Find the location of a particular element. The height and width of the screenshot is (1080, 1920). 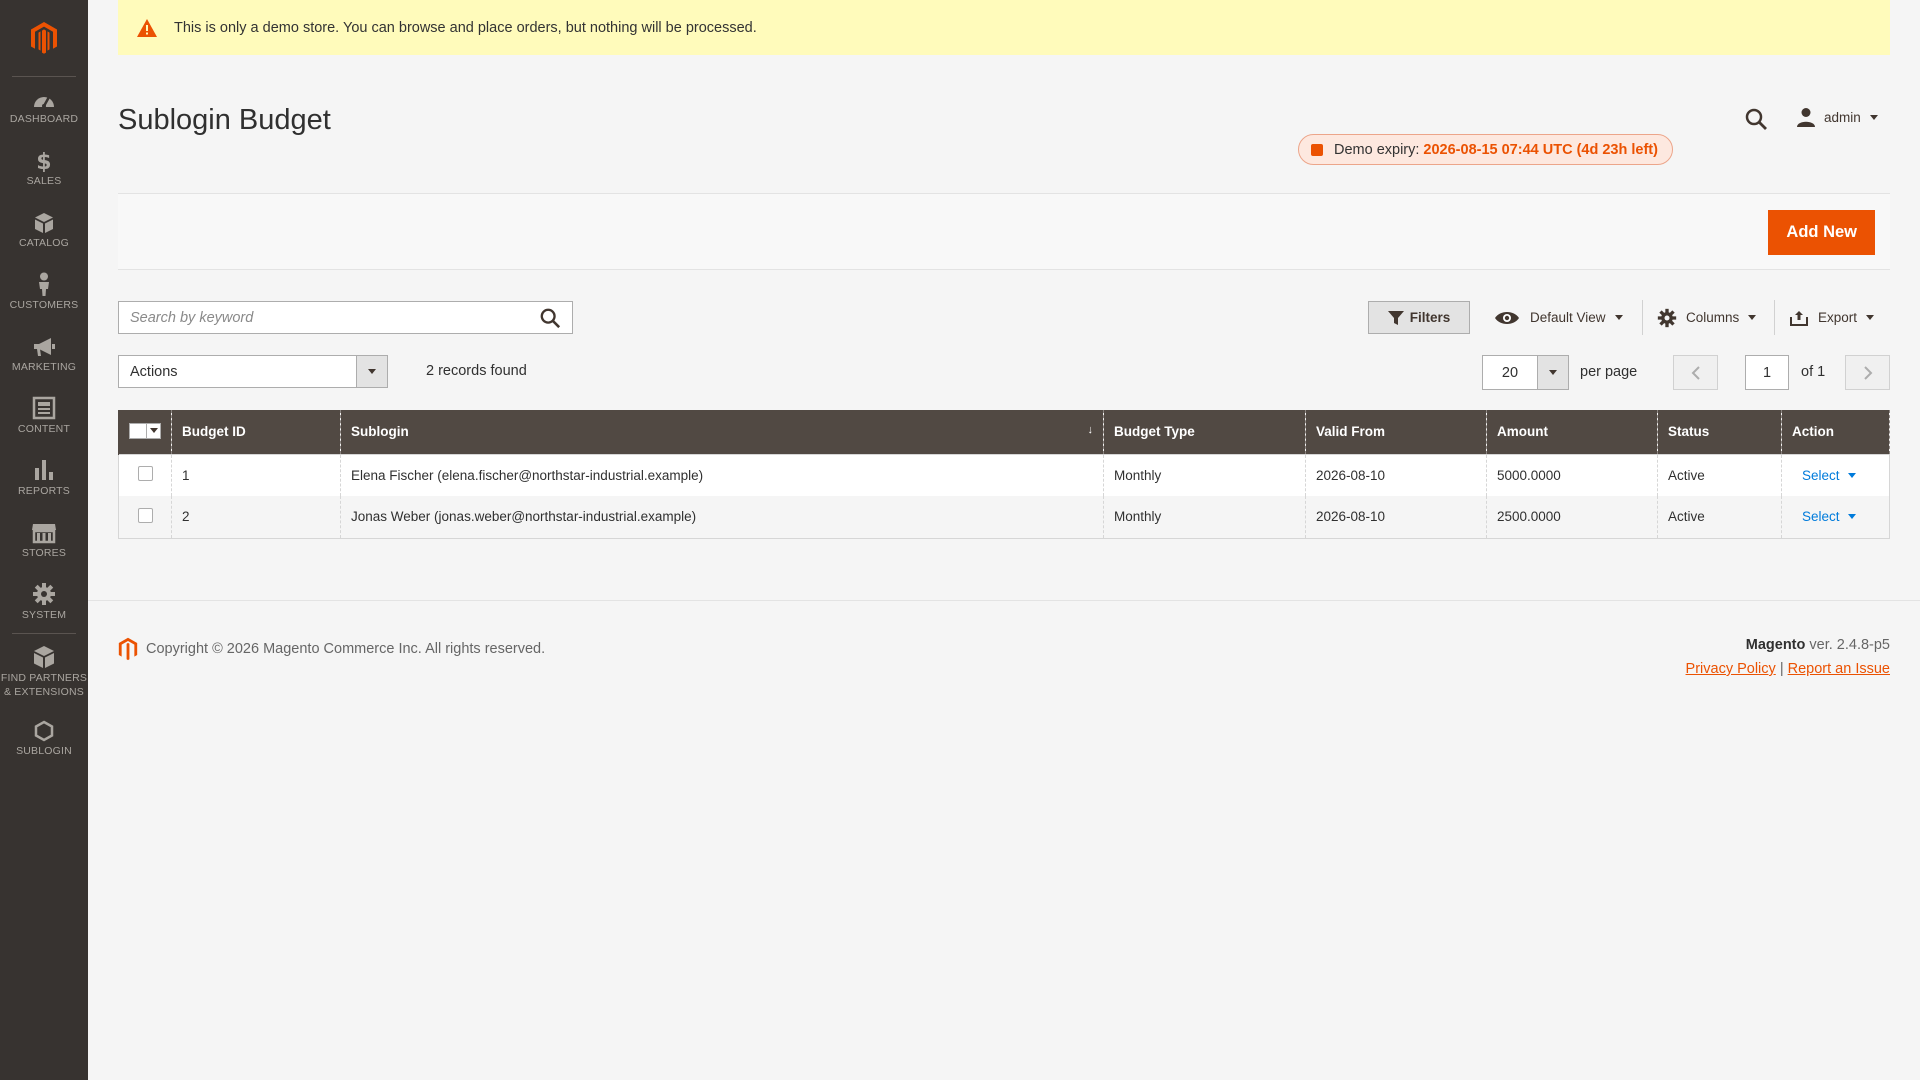

nav-reports: REPORTS is located at coordinates (44, 478).